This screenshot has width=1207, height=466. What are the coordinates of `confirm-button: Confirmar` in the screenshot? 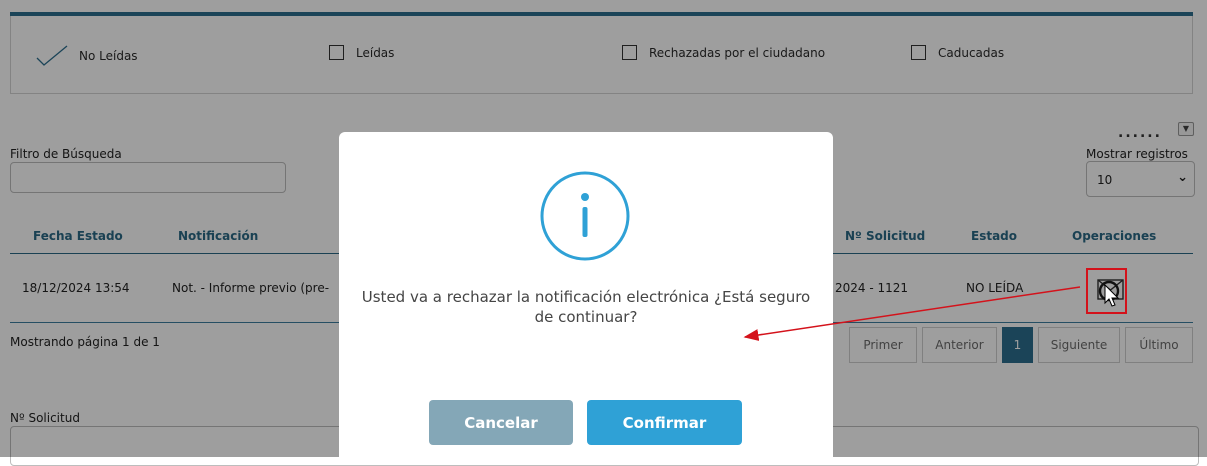 It's located at (664, 422).